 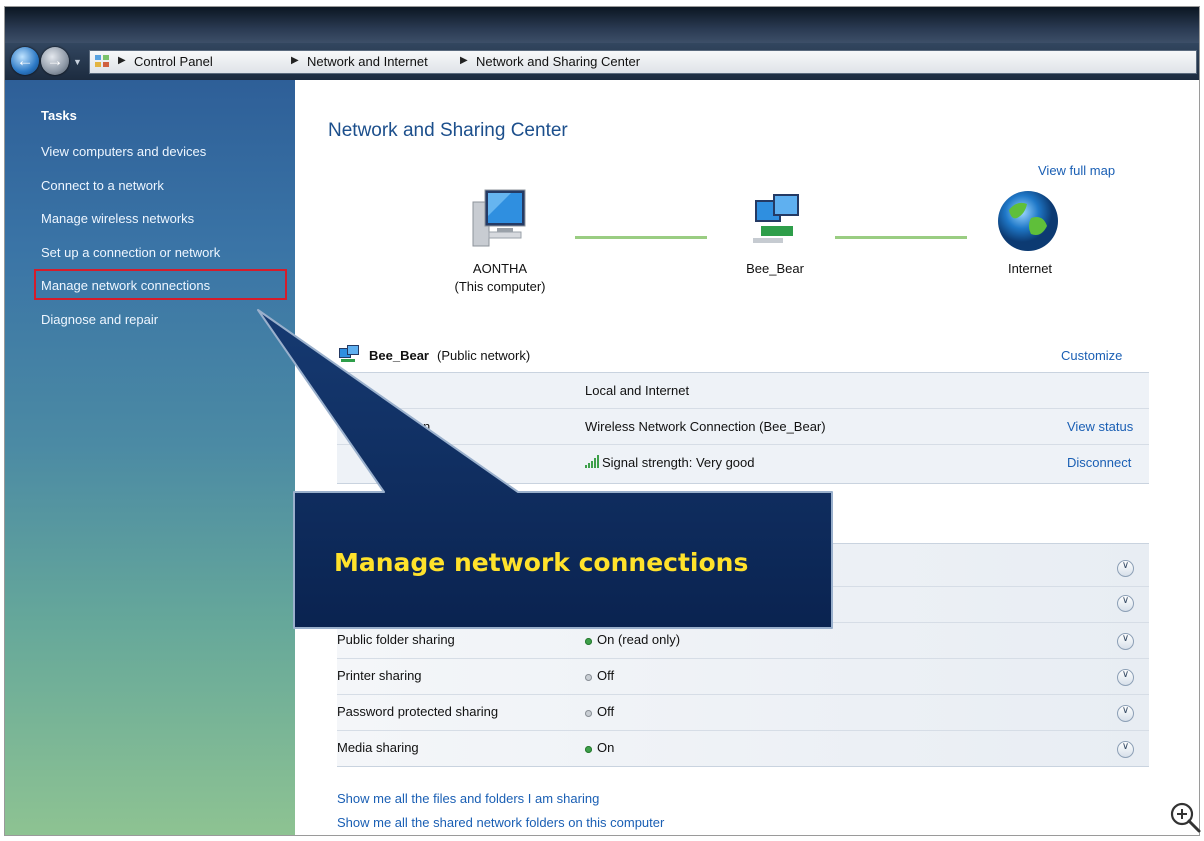 What do you see at coordinates (1185, 817) in the screenshot?
I see `zoom-in-icon` at bounding box center [1185, 817].